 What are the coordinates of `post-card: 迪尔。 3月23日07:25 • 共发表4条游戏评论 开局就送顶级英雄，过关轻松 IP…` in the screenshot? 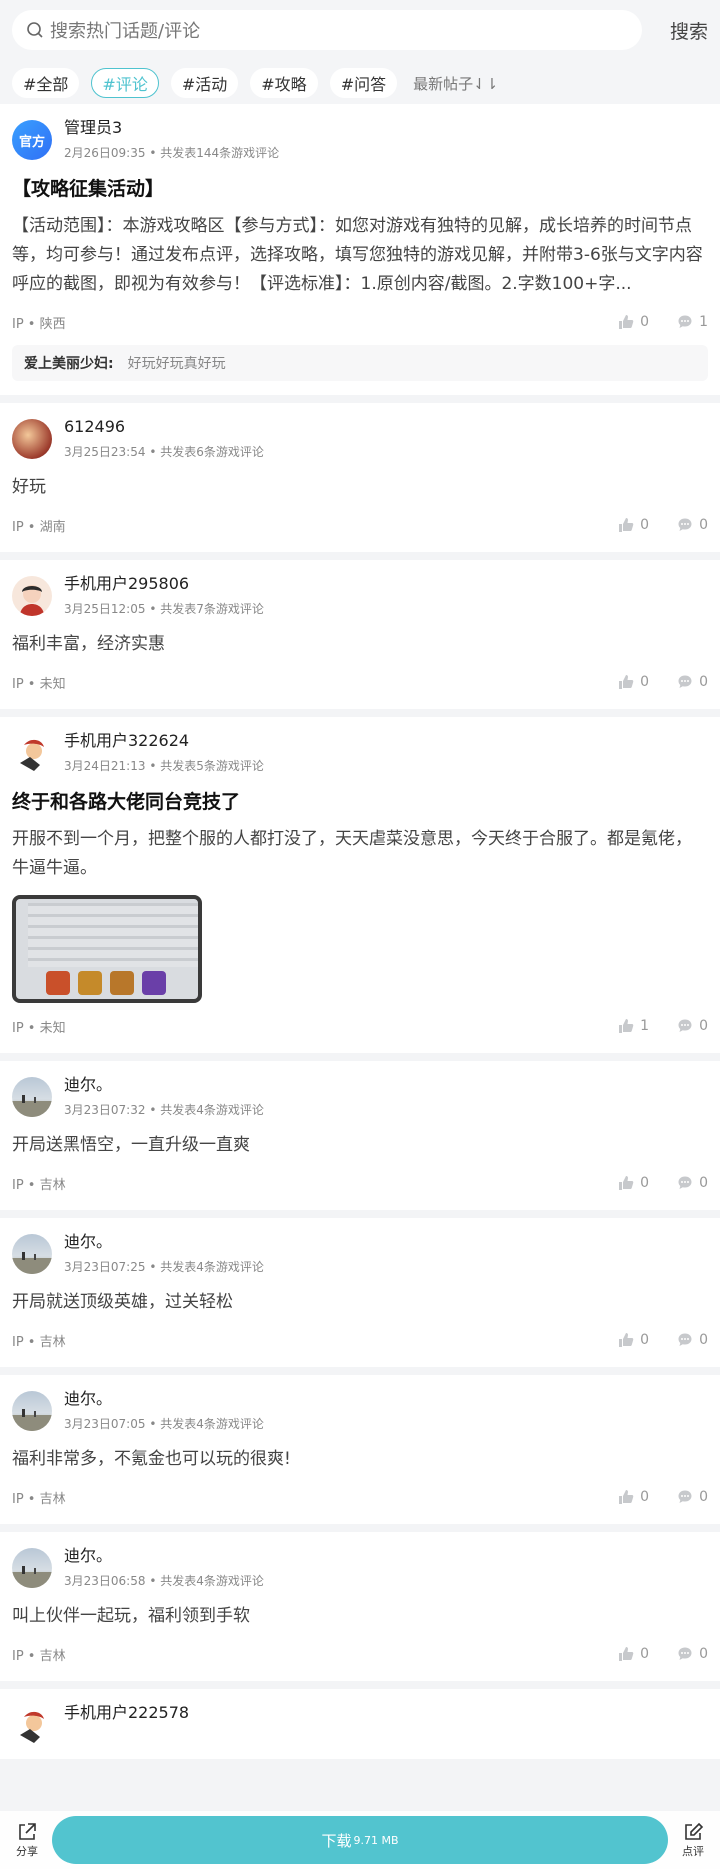 It's located at (360, 1292).